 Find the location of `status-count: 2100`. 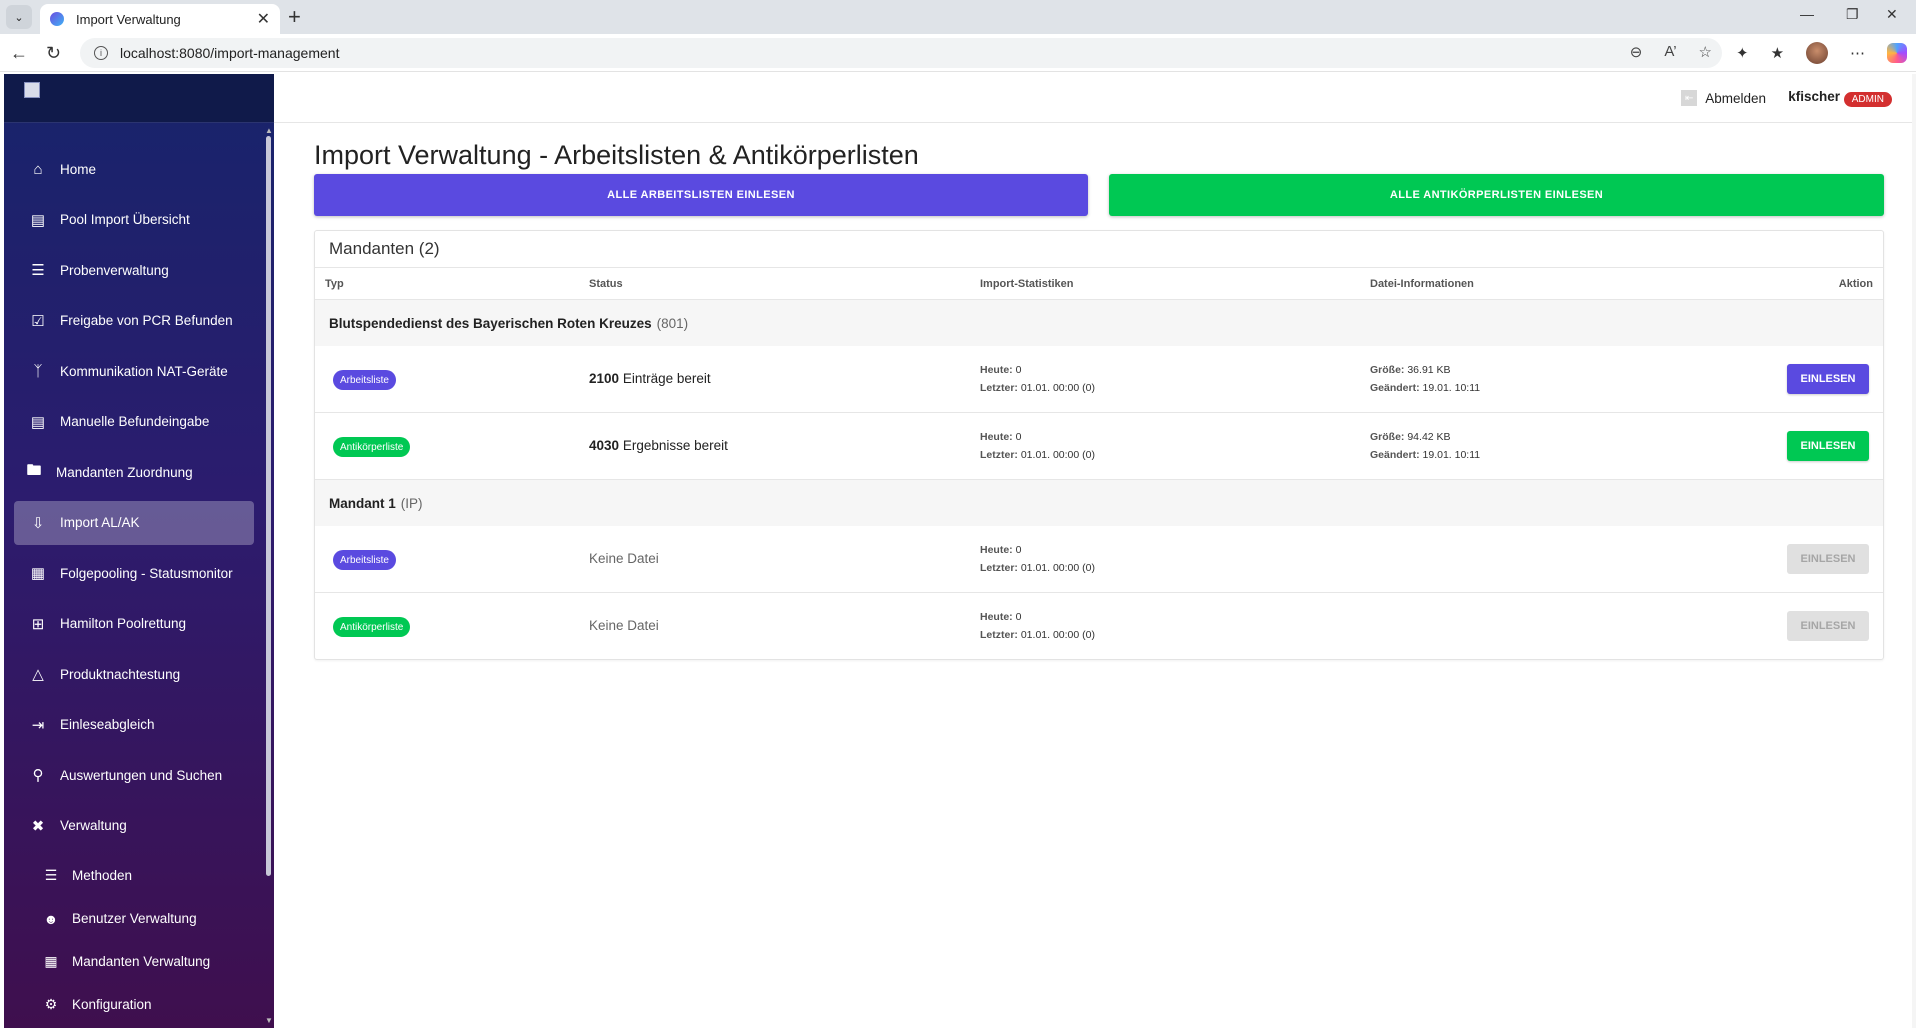

status-count: 2100 is located at coordinates (604, 378).